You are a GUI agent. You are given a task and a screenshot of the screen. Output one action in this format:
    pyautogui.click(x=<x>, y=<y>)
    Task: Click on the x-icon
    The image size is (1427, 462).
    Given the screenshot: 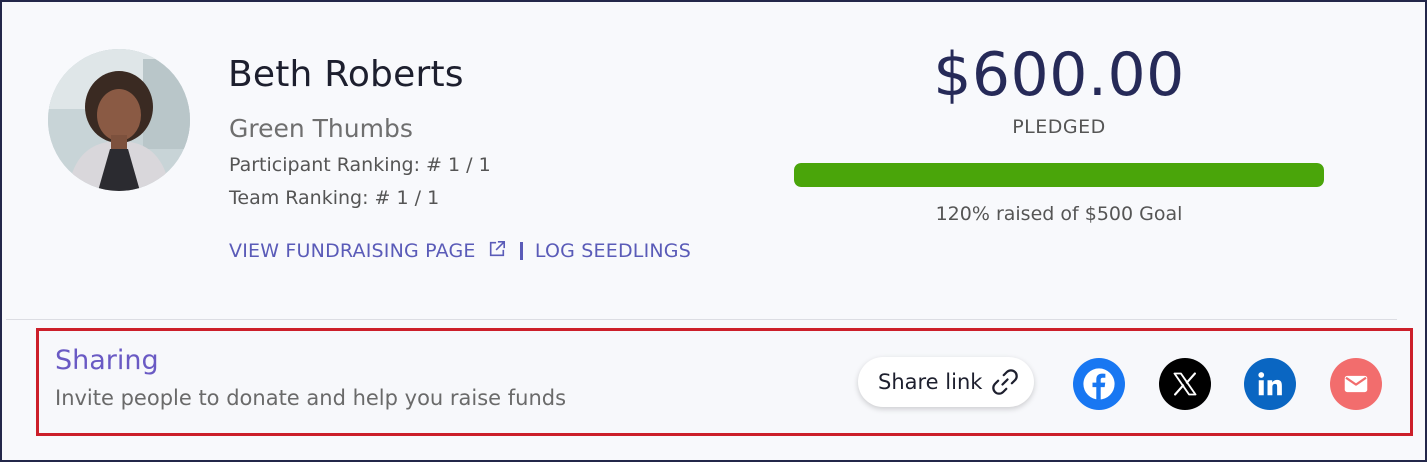 What is the action you would take?
    pyautogui.click(x=1185, y=384)
    